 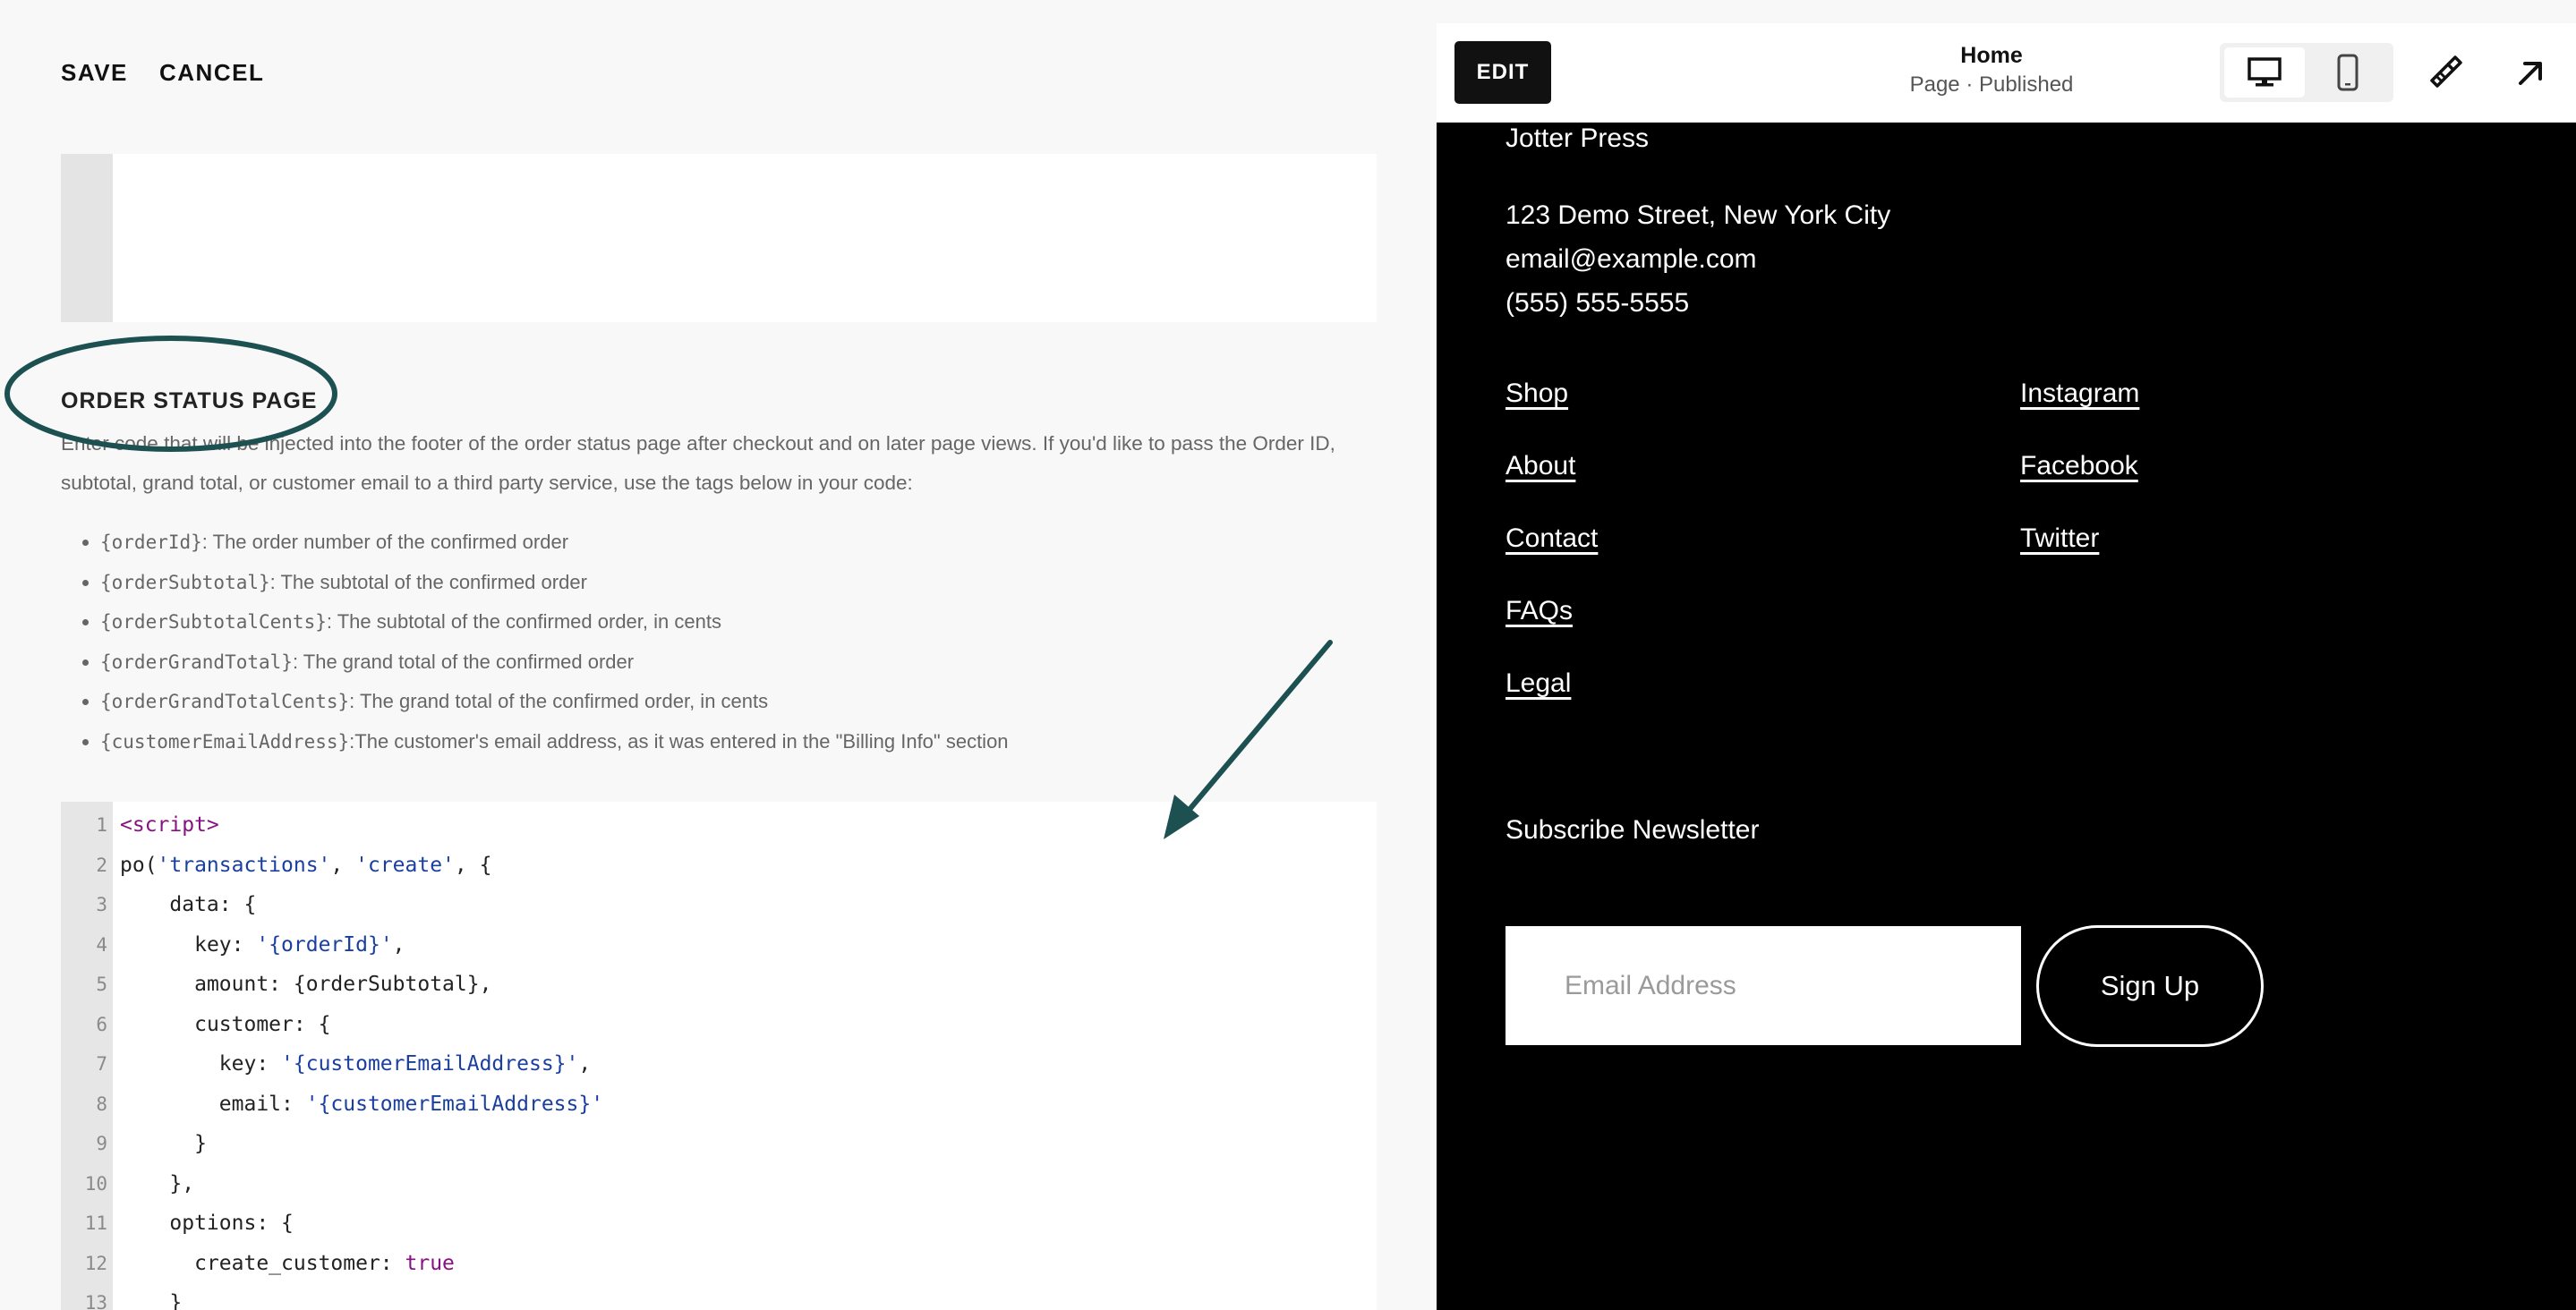 What do you see at coordinates (1991, 84) in the screenshot?
I see `page-status: Page · Published` at bounding box center [1991, 84].